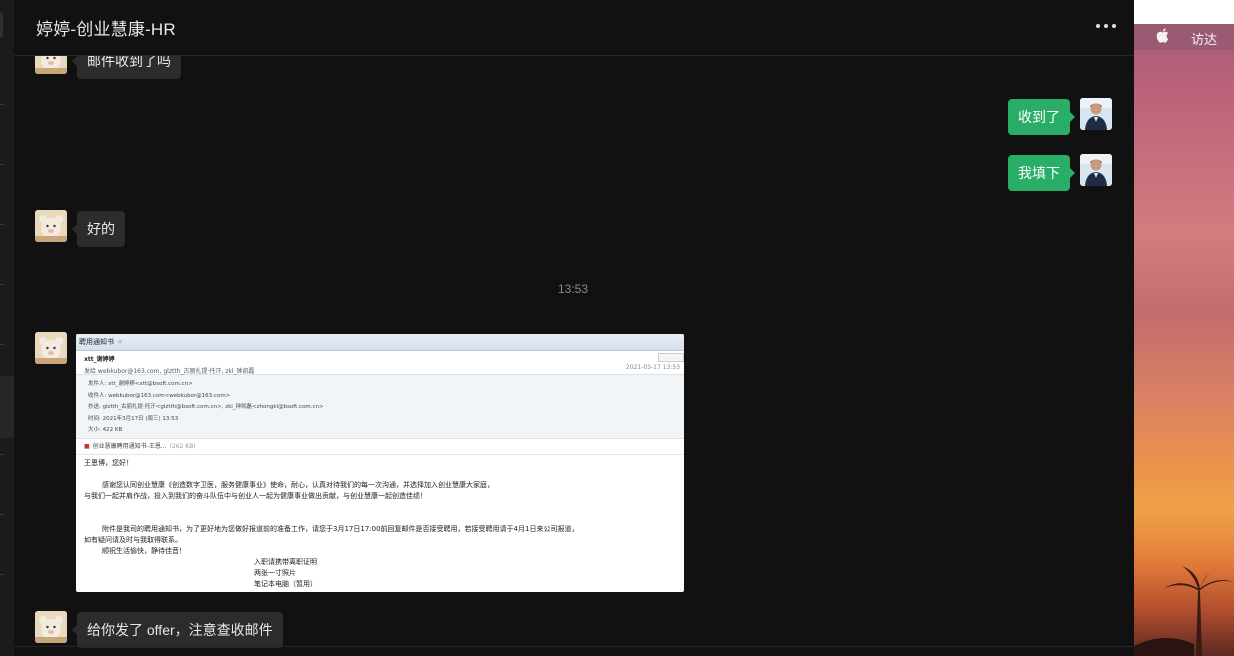 This screenshot has height=656, width=1234. Describe the element at coordinates (1, 25) in the screenshot. I see `sidebar-top-item` at that location.